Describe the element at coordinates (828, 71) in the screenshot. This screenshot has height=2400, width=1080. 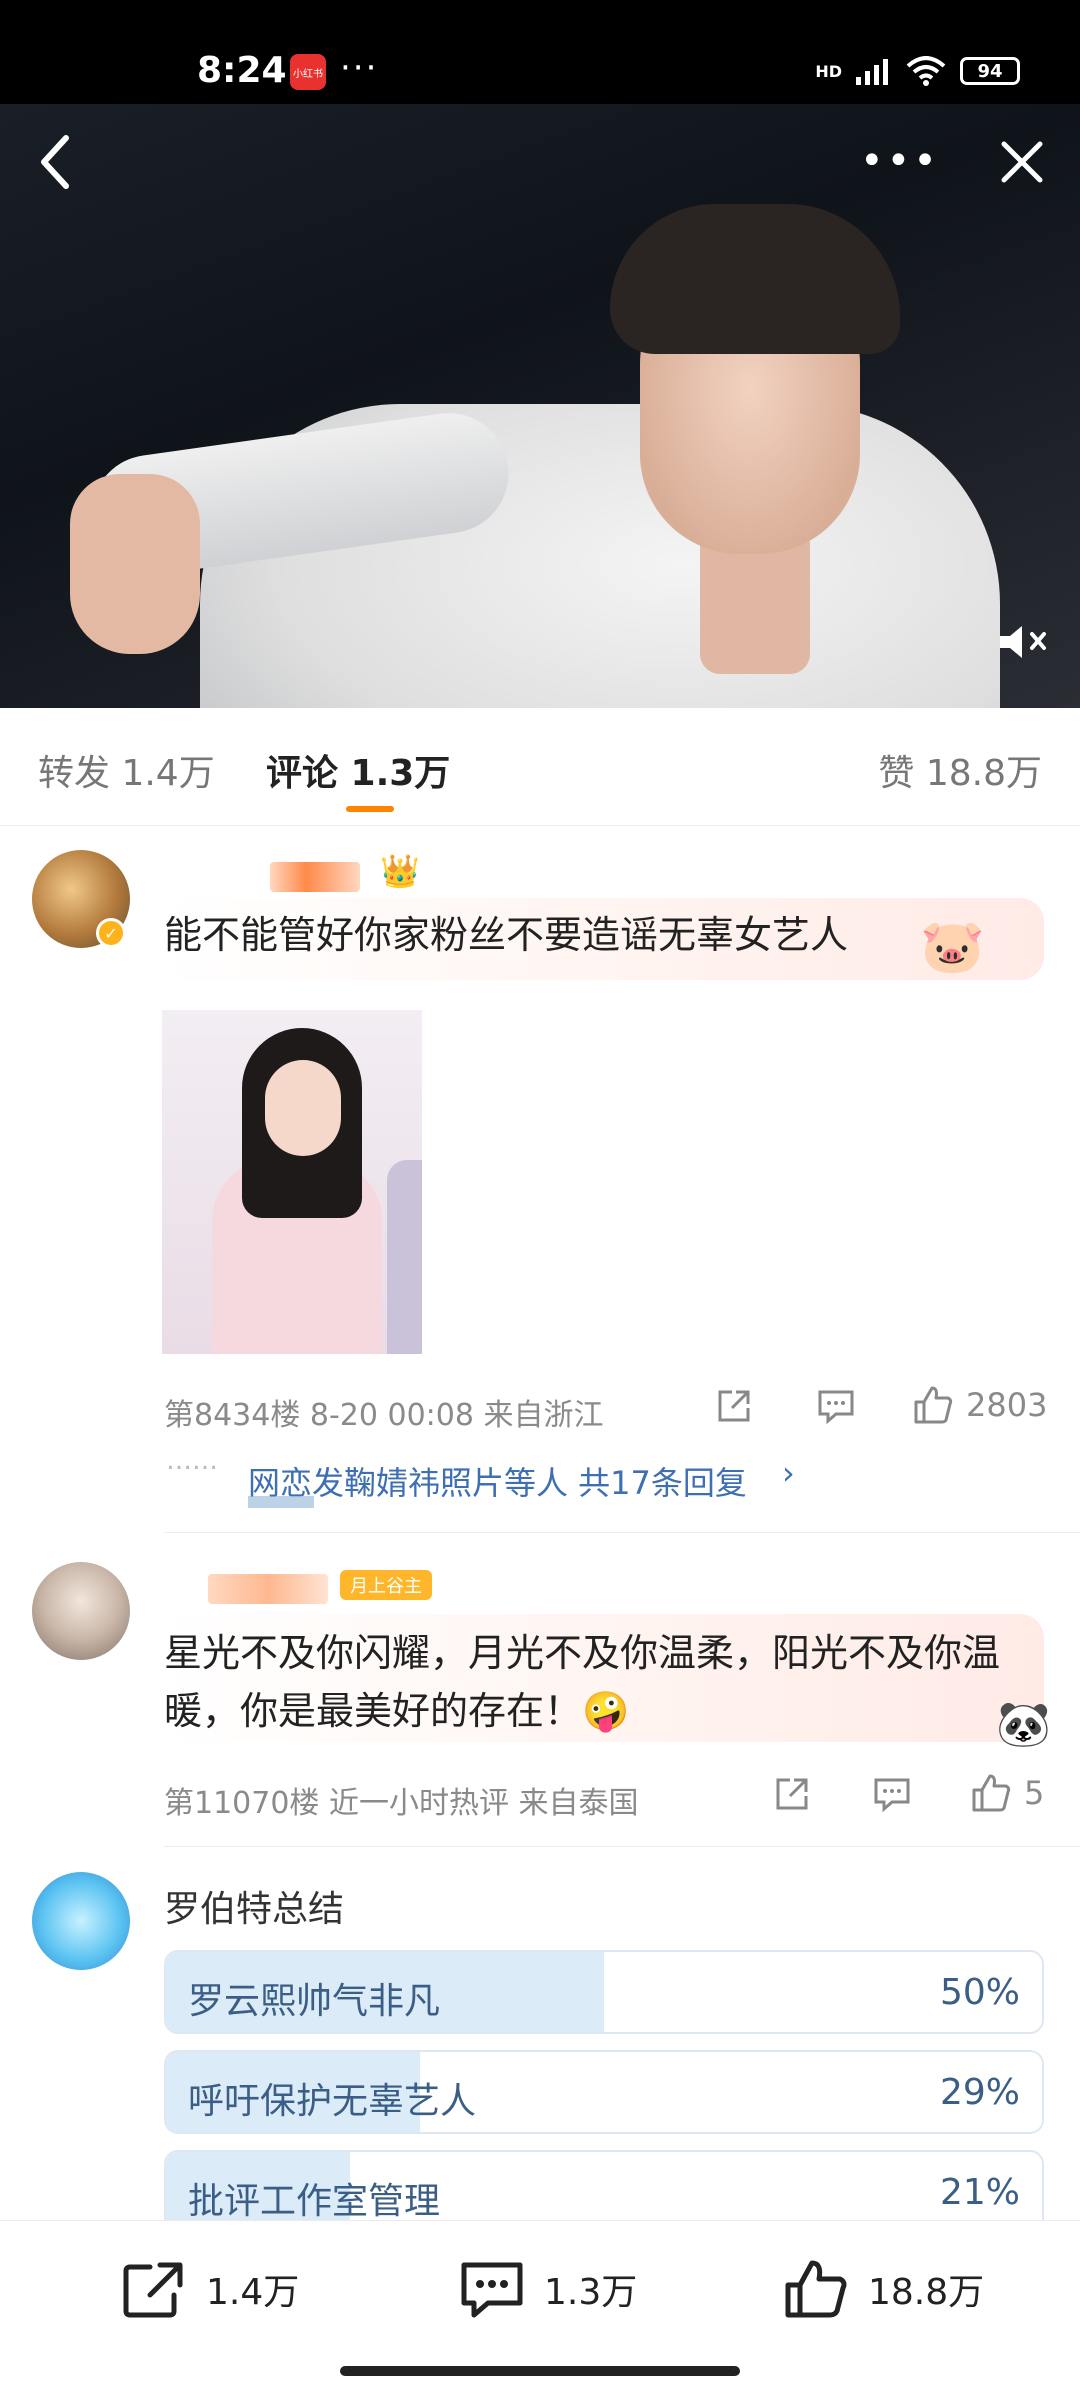
I see `network-label: HD` at that location.